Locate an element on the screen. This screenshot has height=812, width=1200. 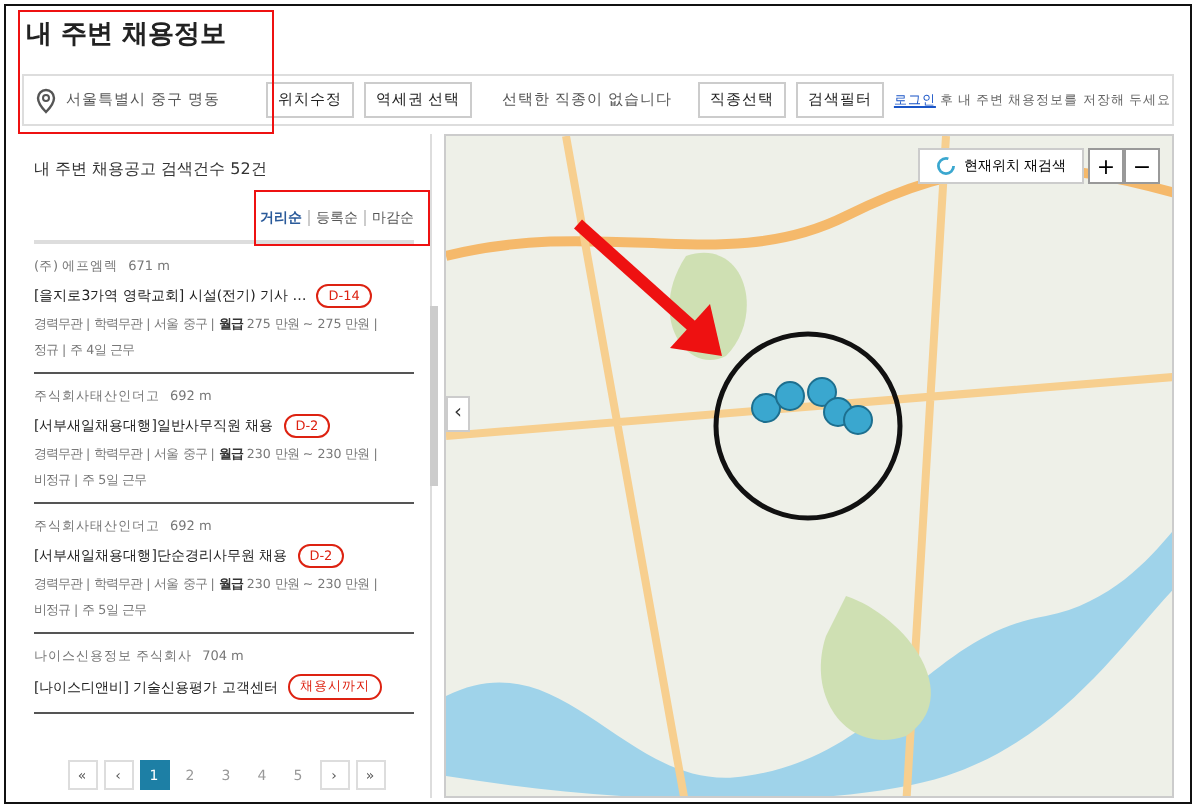
panel-toggle-button: ‹ is located at coordinates (458, 414).